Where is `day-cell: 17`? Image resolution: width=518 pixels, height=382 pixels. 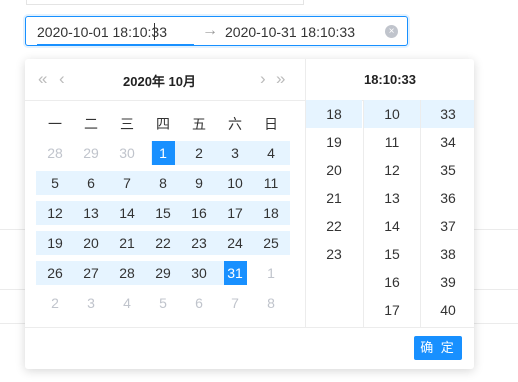 day-cell: 17 is located at coordinates (235, 213).